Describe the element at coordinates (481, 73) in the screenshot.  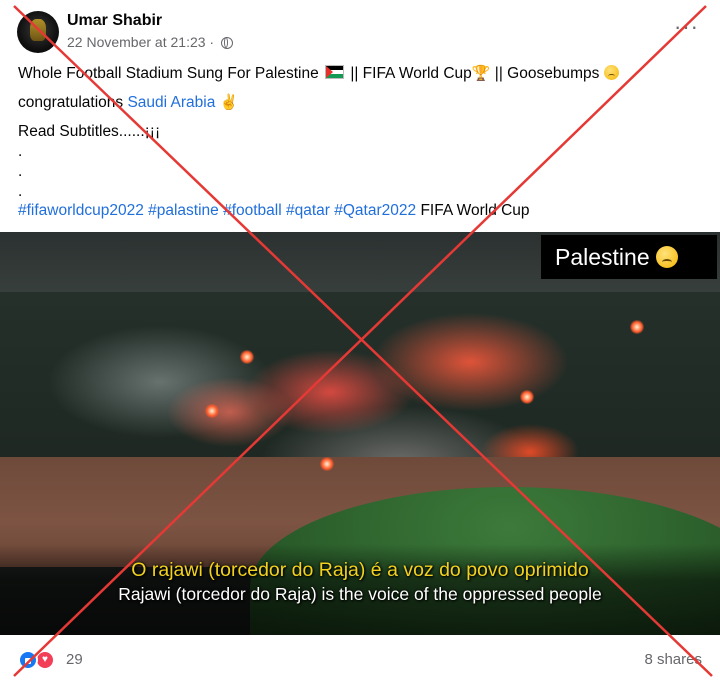
I see `trophy-icon: 🏆` at that location.